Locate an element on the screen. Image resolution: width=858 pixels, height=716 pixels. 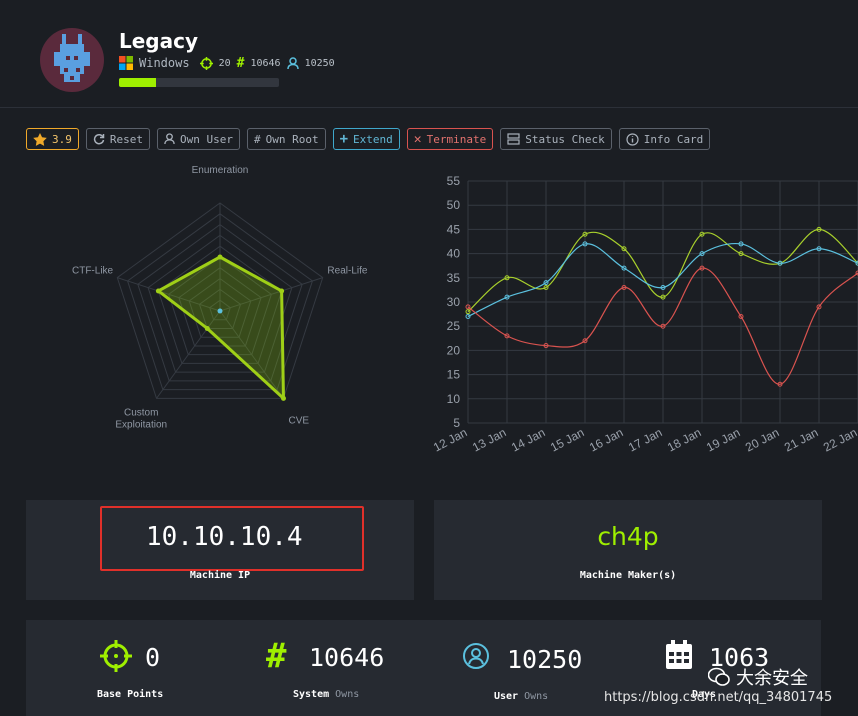
line-chart-y-tick: 25 is located at coordinates (454, 326).